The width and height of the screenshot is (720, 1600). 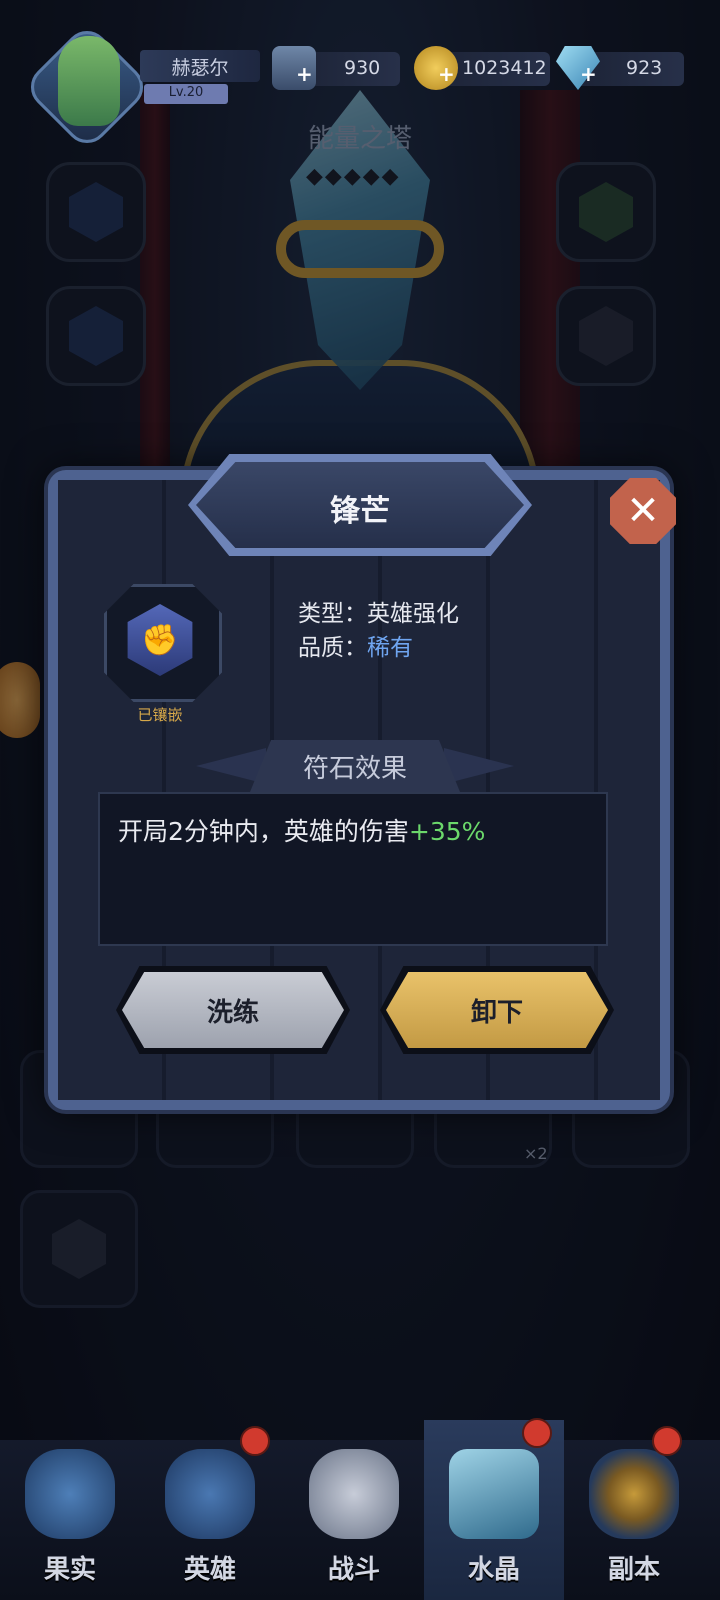 I want to click on rune-quality-row: 品质：稀有, so click(x=355, y=645).